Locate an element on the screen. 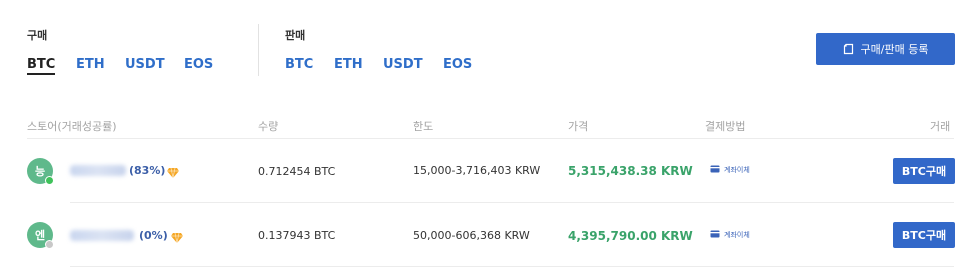  column-header-limit: 한도 is located at coordinates (423, 126).